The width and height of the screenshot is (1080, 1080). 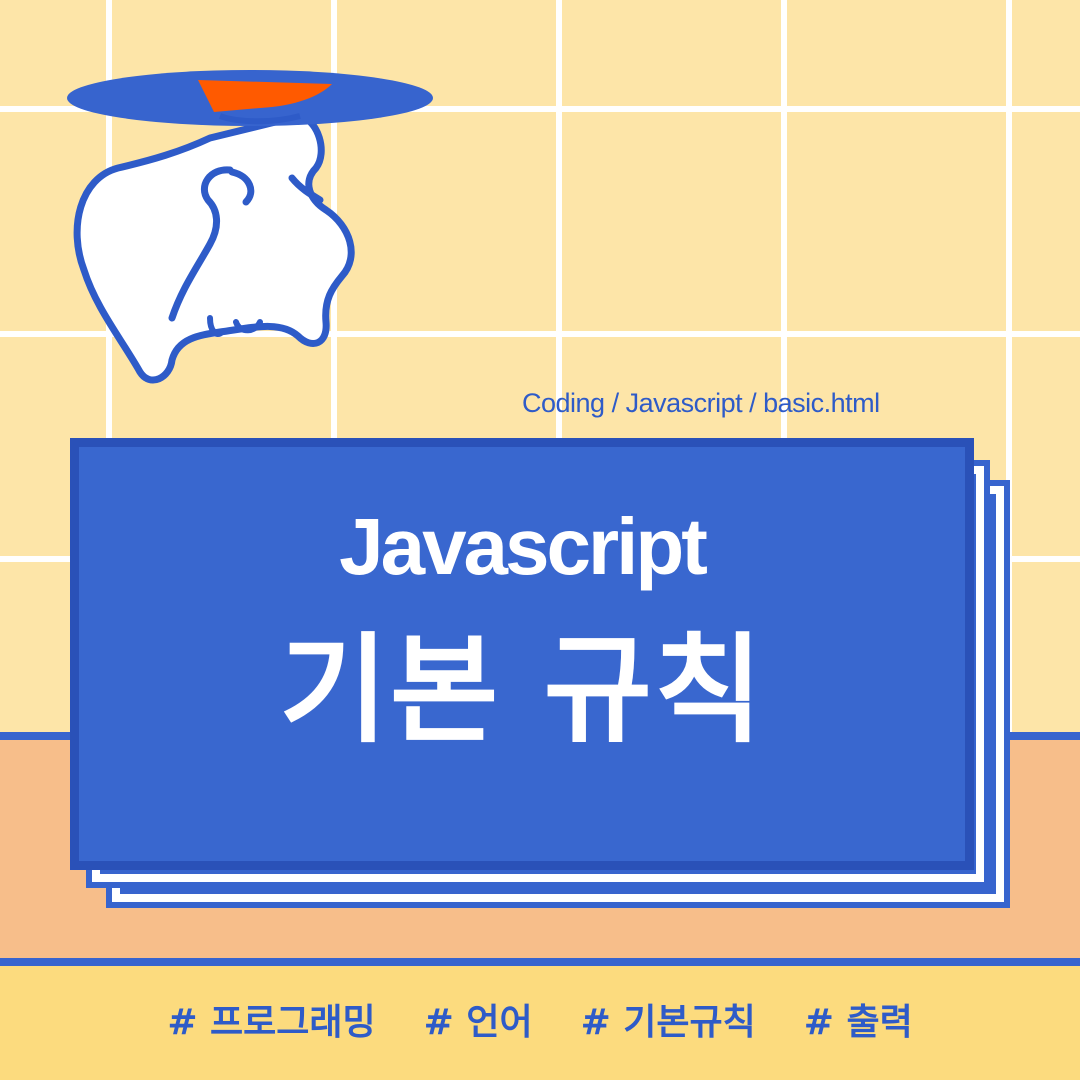 What do you see at coordinates (858, 1022) in the screenshot?
I see `hashtag: # 출력` at bounding box center [858, 1022].